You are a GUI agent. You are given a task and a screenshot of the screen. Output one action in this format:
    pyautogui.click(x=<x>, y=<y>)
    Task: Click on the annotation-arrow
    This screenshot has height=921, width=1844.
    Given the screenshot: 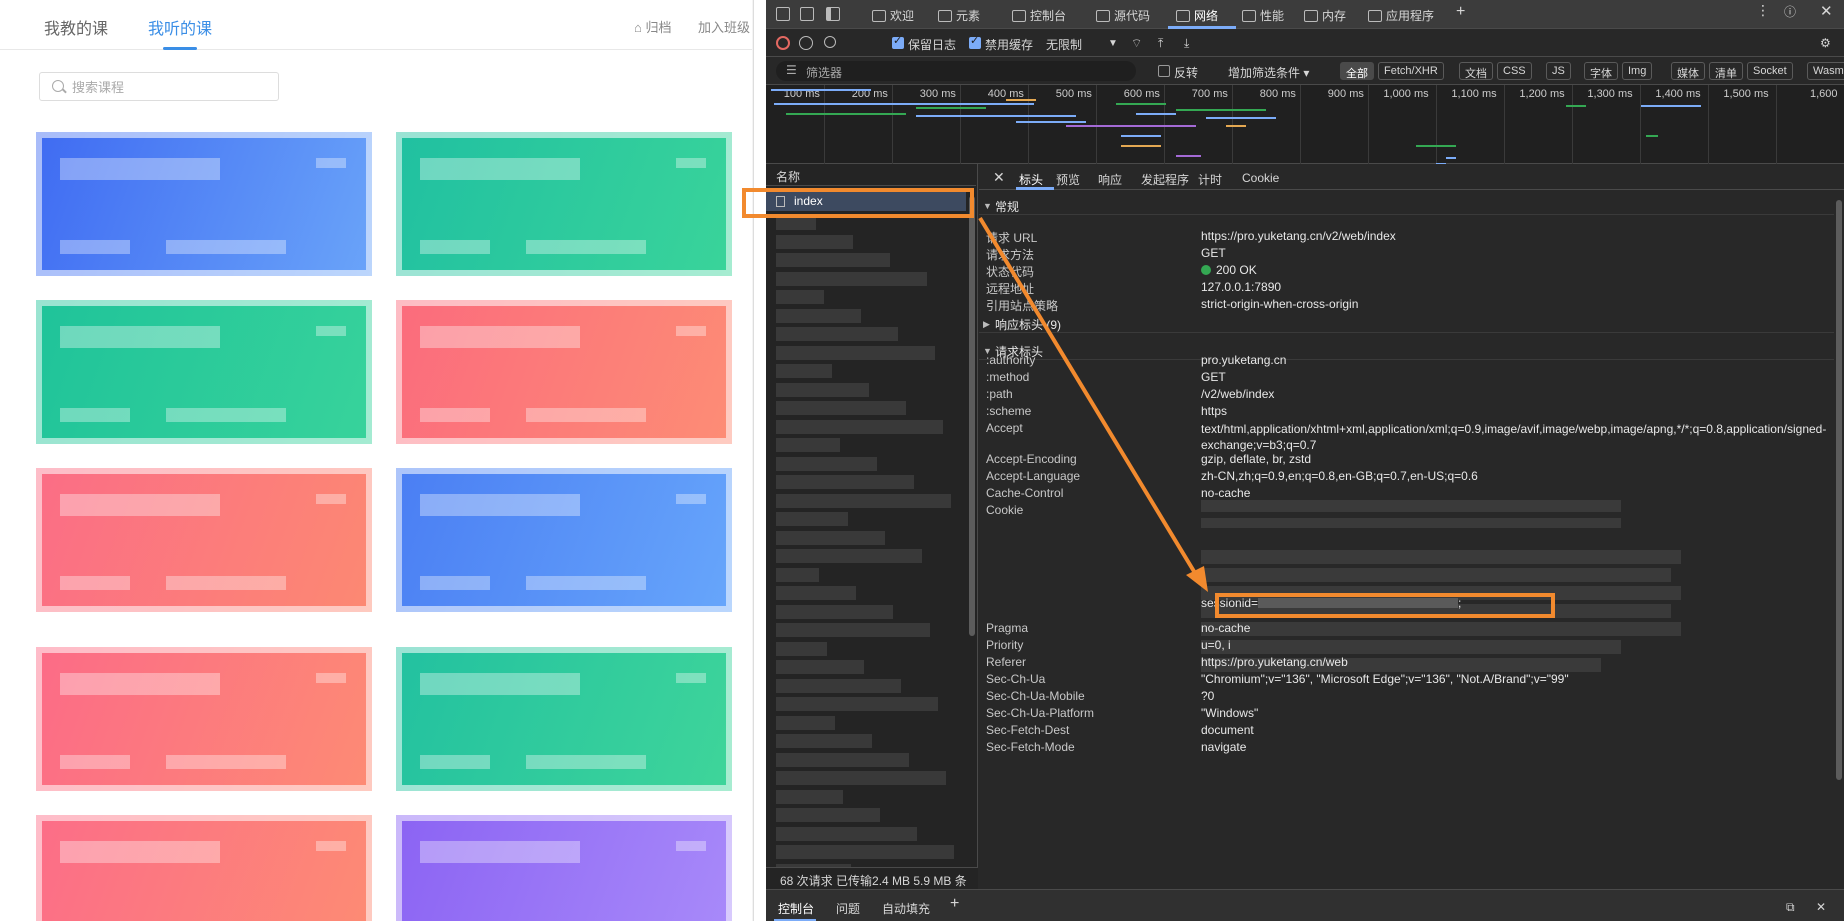 What is the action you would take?
    pyautogui.click(x=1093, y=404)
    